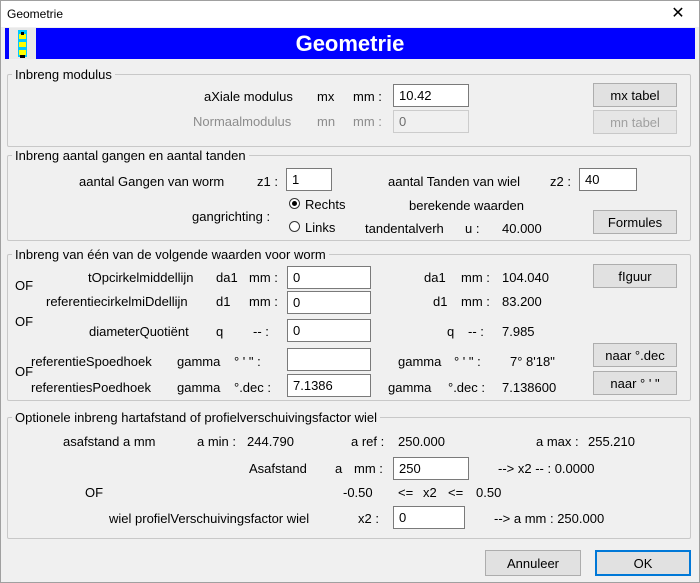  What do you see at coordinates (404, 228) in the screenshot?
I see `ratio-label: tandentalverh` at bounding box center [404, 228].